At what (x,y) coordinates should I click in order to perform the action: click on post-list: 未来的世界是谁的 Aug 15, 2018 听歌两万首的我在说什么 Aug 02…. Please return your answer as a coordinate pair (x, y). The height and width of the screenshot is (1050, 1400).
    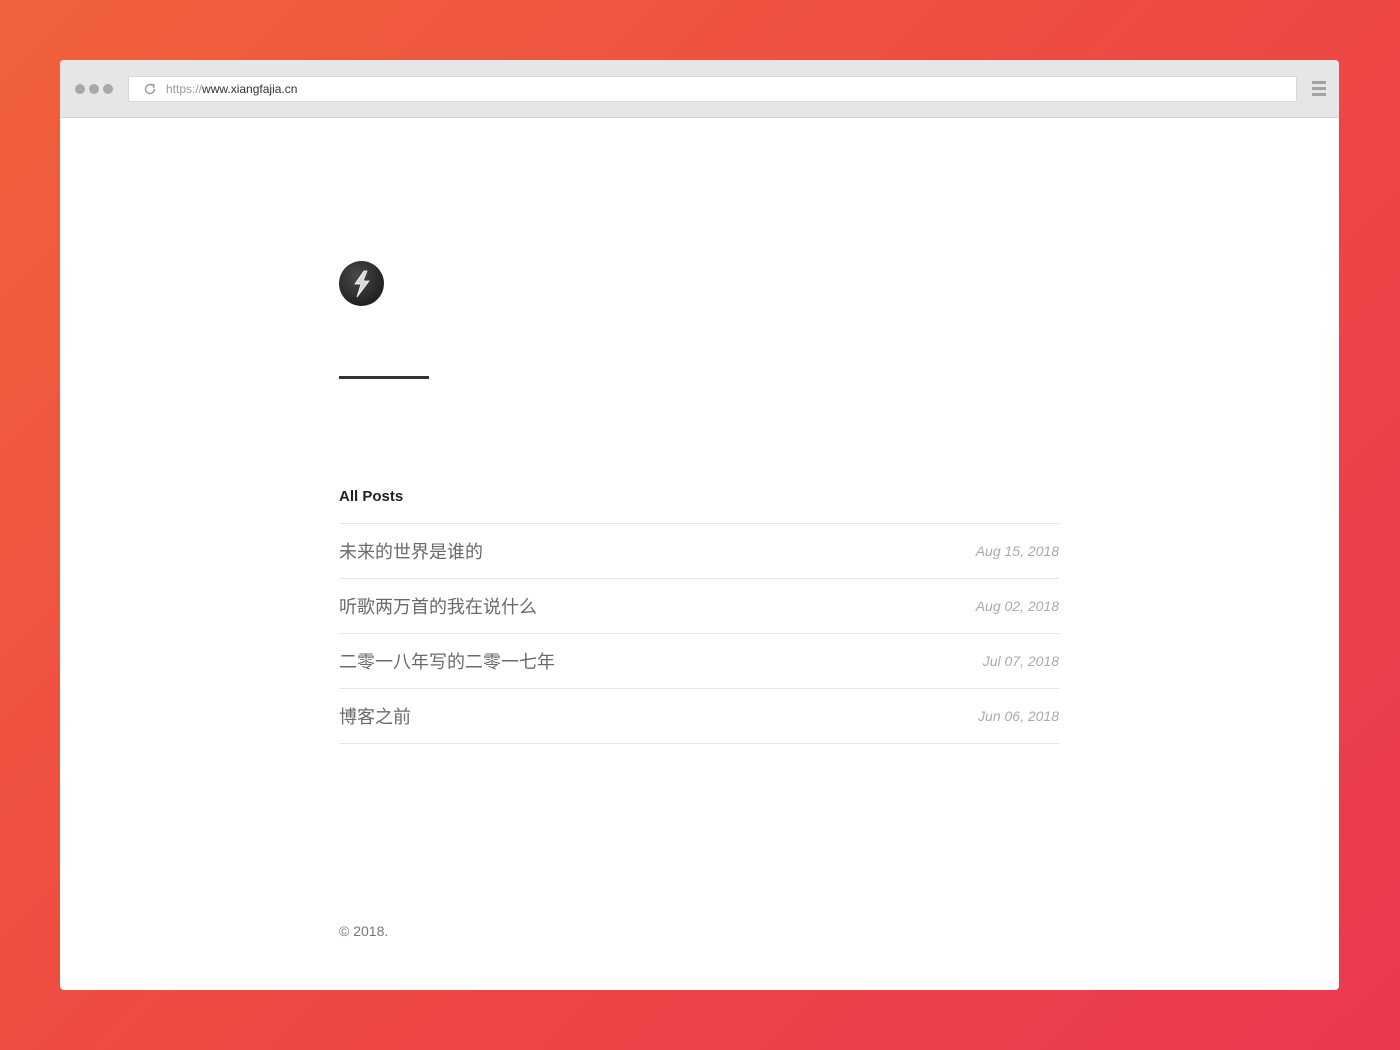
    Looking at the image, I should click on (699, 633).